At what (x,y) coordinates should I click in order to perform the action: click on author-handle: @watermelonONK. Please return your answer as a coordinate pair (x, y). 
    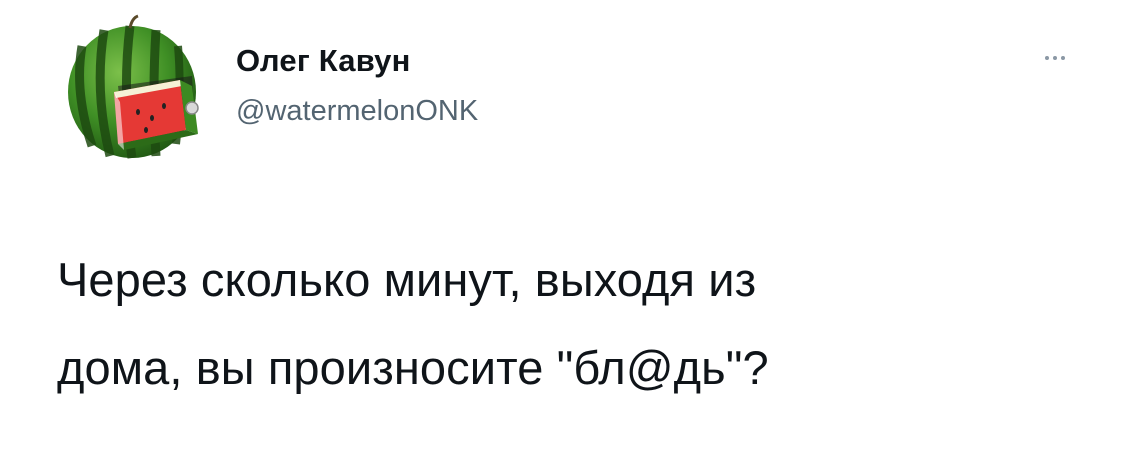
    Looking at the image, I should click on (357, 111).